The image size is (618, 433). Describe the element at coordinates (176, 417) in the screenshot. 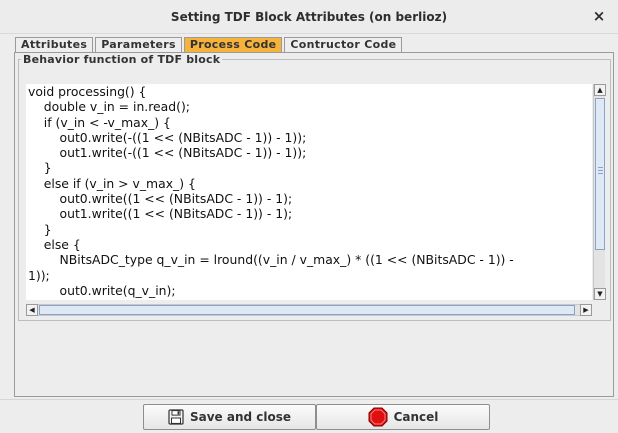

I see `floppy-disk-icon` at that location.